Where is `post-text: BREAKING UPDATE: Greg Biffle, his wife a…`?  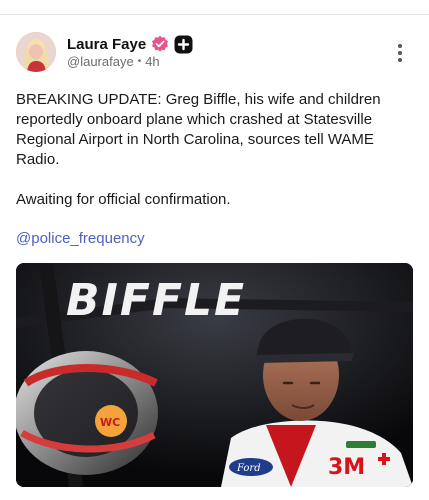 post-text: BREAKING UPDATE: Greg Biffle, his wife a… is located at coordinates (215, 130).